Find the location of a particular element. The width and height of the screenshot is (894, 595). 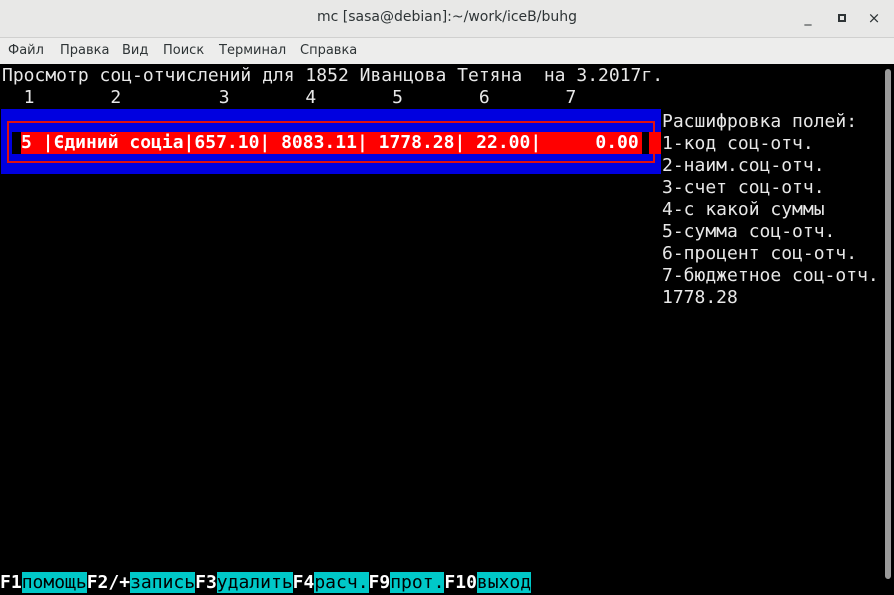

legend-item: 5-сумма соц-отч. is located at coordinates (749, 231).